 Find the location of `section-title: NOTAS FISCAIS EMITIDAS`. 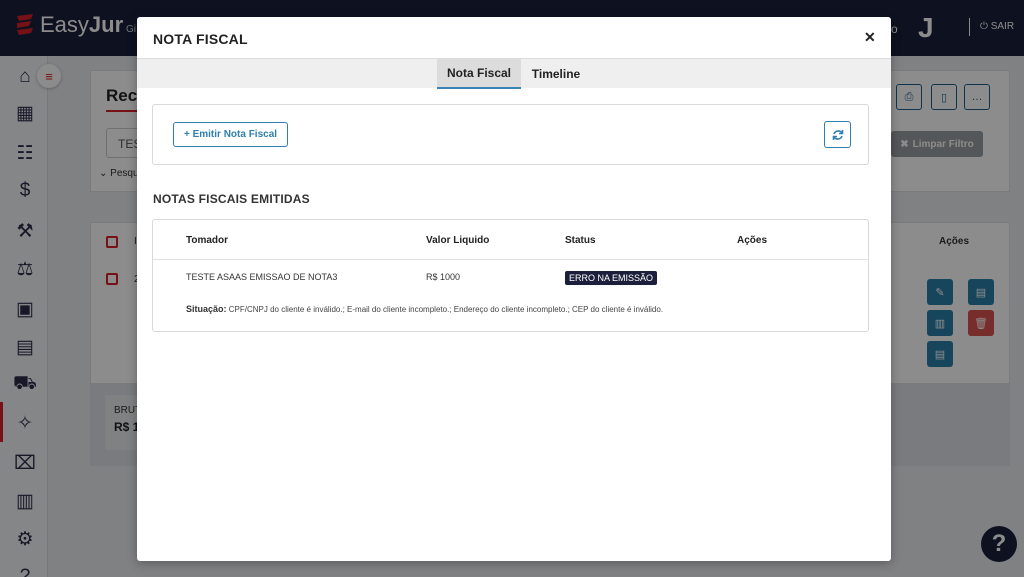

section-title: NOTAS FISCAIS EMITIDAS is located at coordinates (231, 199).